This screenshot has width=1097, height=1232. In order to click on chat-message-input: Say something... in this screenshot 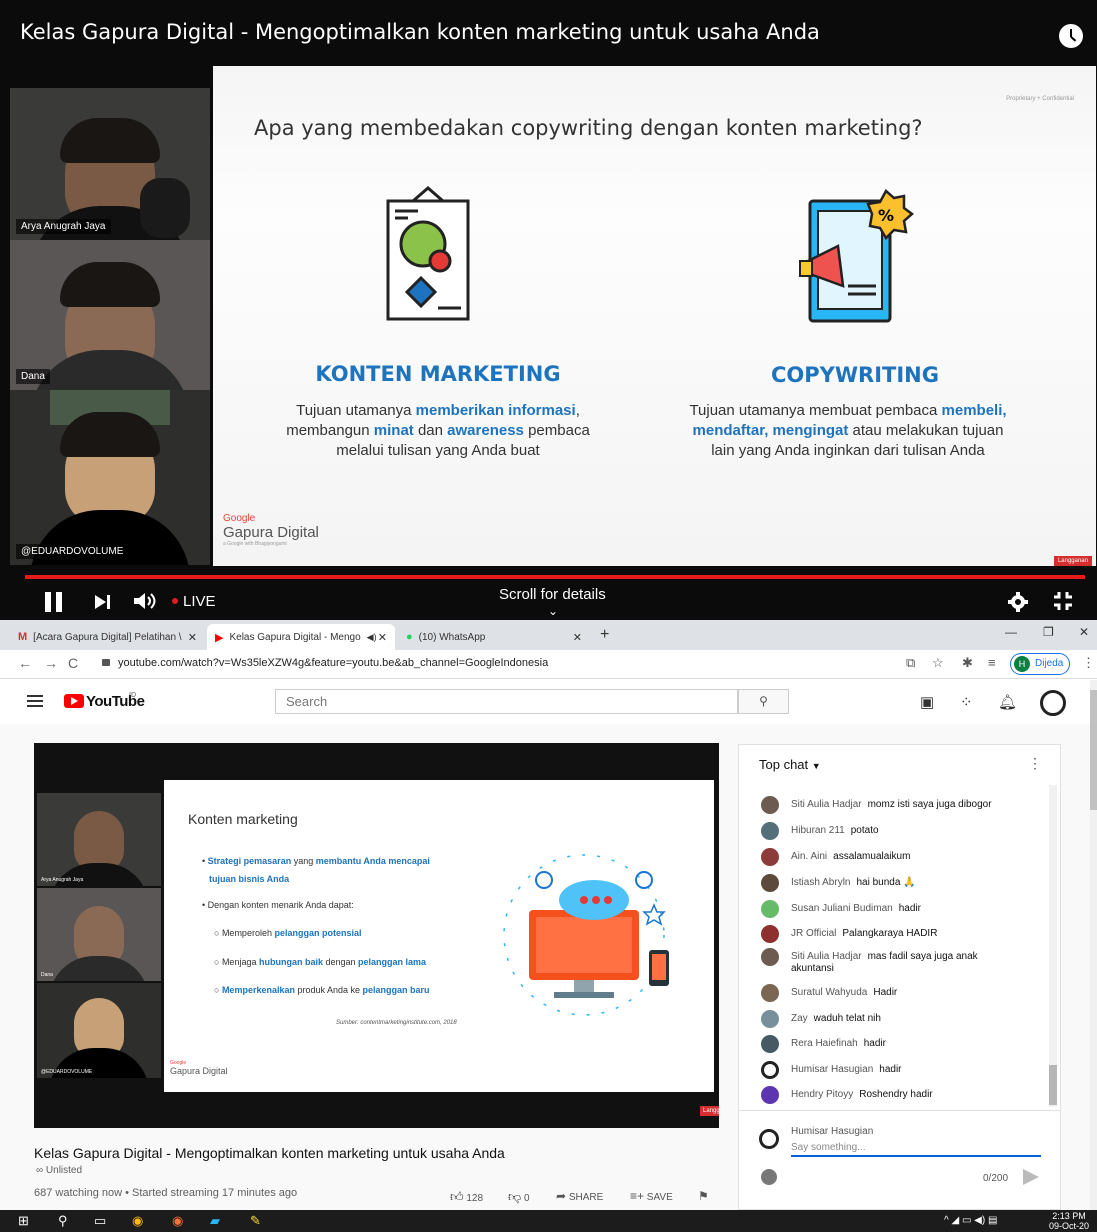, I will do `click(916, 1149)`.